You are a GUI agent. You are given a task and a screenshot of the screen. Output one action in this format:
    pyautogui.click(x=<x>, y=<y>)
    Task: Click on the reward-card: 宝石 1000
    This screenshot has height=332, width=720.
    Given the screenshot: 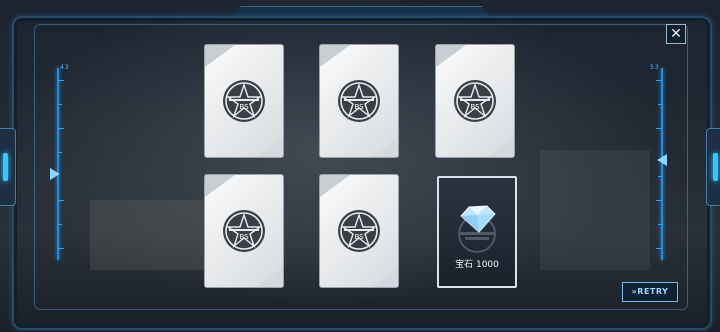 What is the action you would take?
    pyautogui.click(x=477, y=232)
    